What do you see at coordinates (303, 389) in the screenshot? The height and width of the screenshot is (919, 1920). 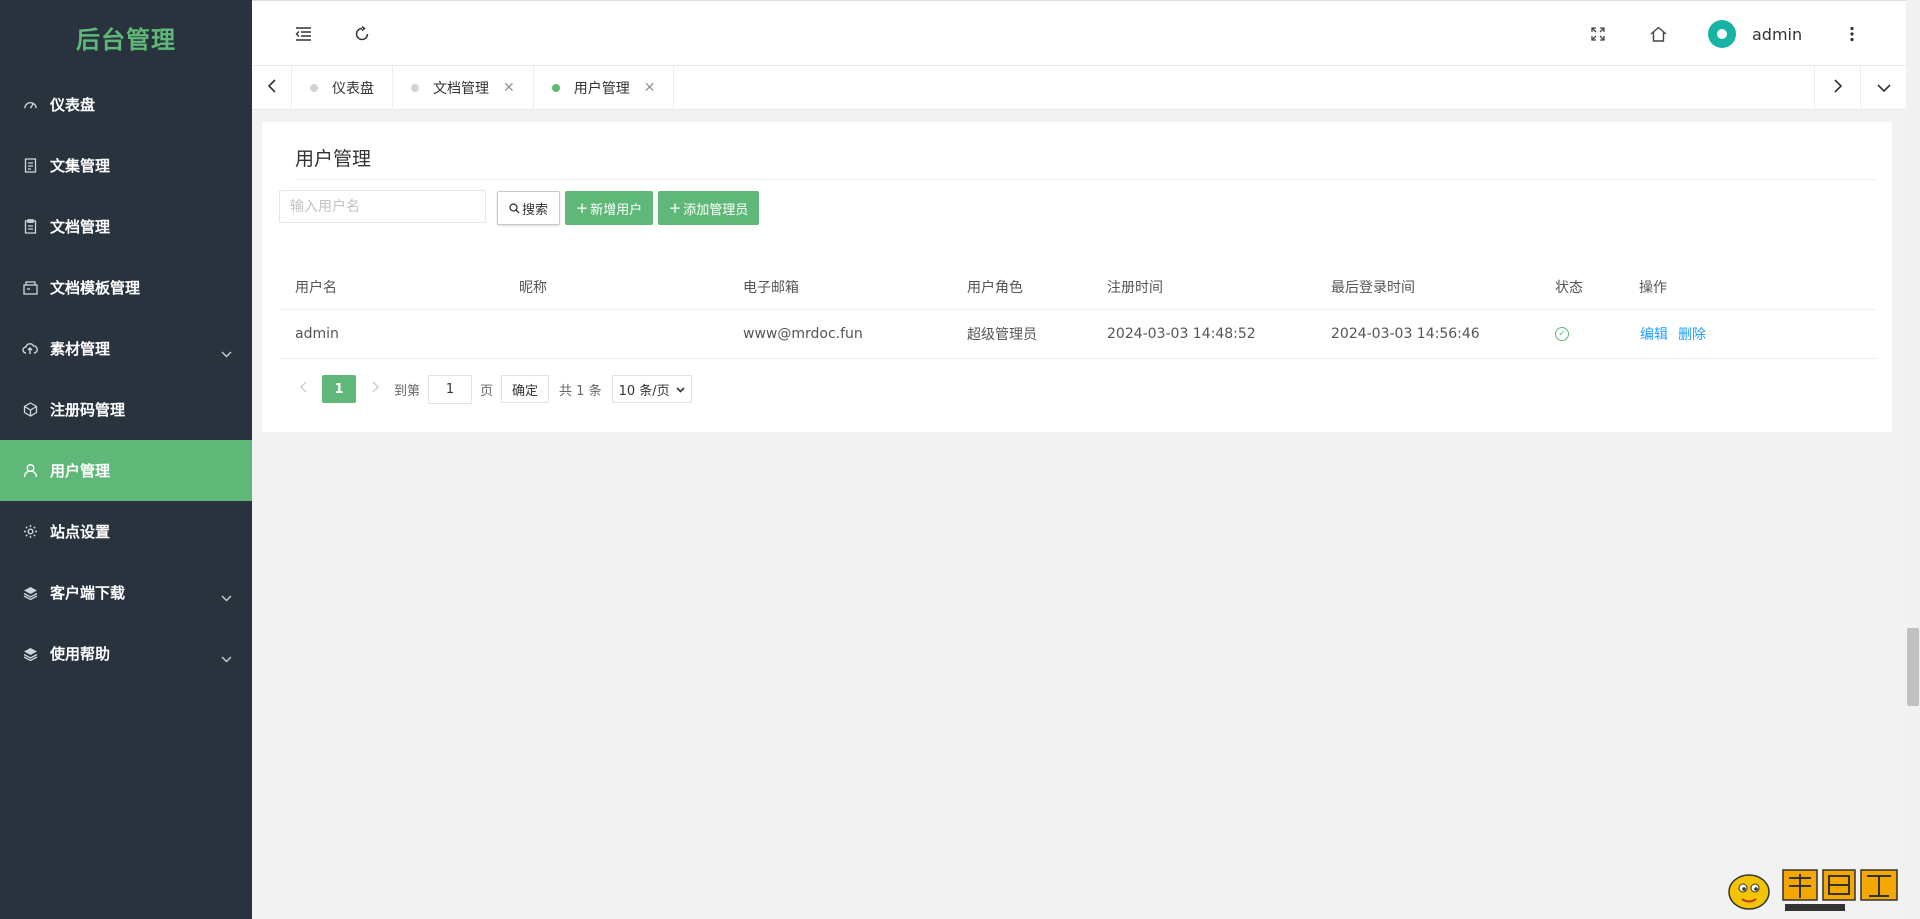 I see `prev-page-icon` at bounding box center [303, 389].